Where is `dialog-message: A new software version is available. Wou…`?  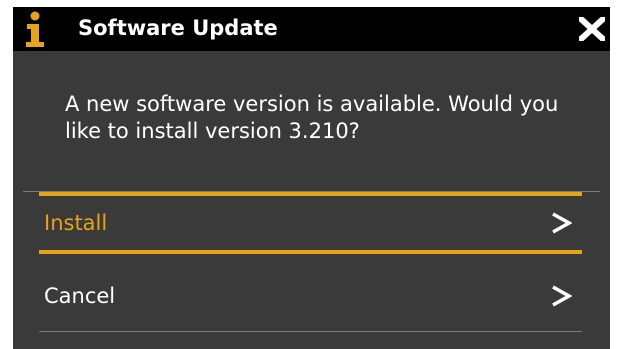
dialog-message: A new software version is available. Wou… is located at coordinates (312, 117).